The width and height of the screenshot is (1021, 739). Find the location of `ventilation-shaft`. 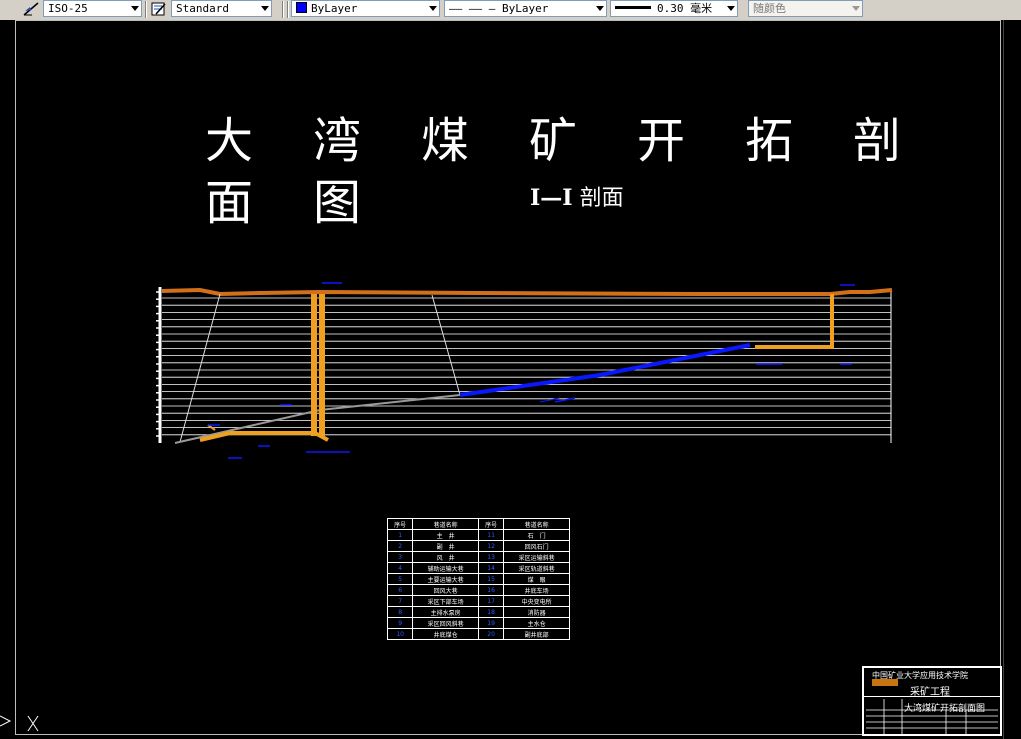

ventilation-shaft is located at coordinates (794, 321).